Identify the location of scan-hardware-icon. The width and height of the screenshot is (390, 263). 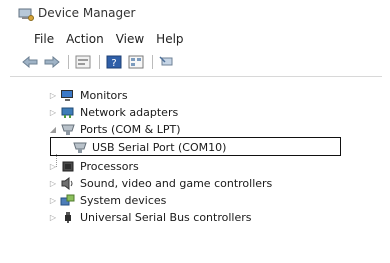
(167, 62).